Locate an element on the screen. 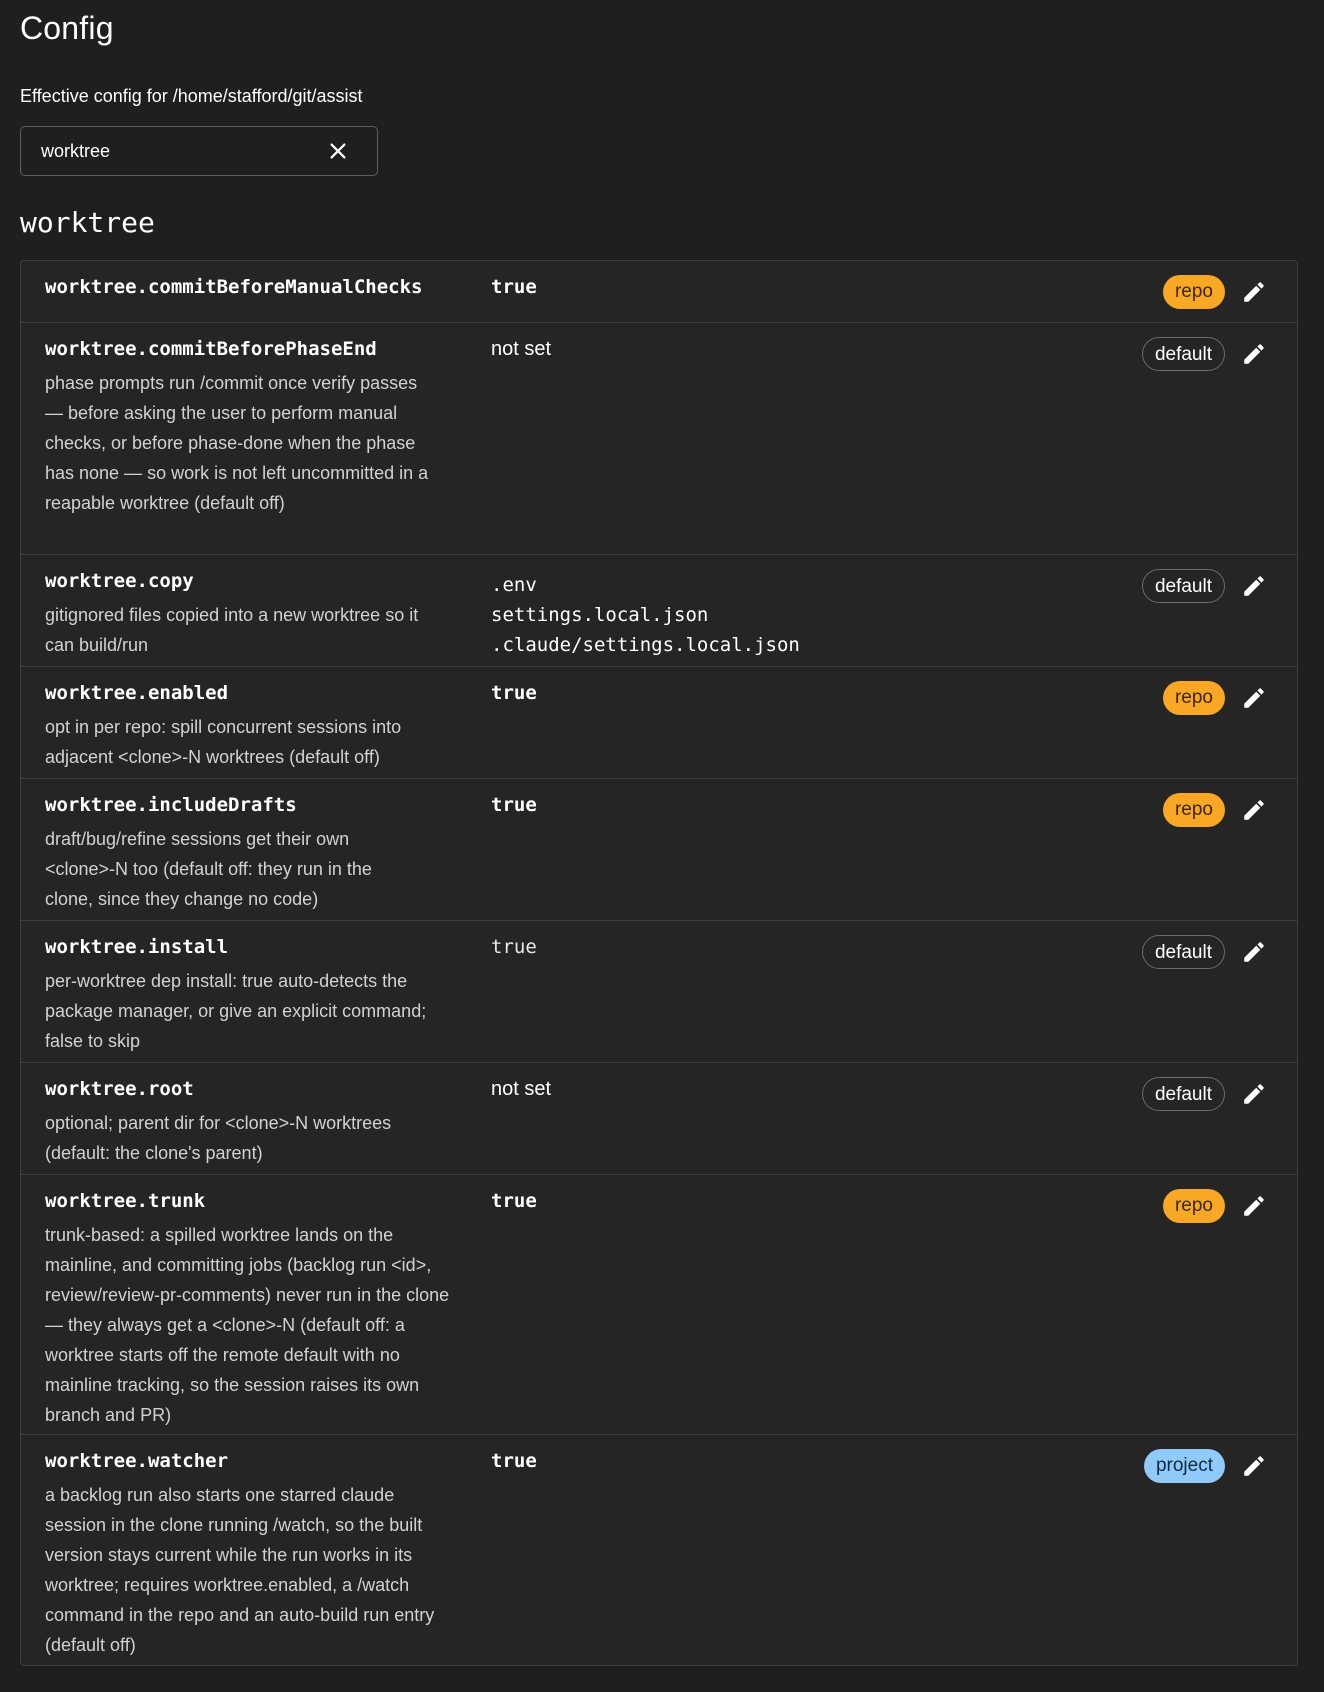 Image resolution: width=1324 pixels, height=1692 pixels. config-key: worktree.includeDrafts is located at coordinates (171, 805).